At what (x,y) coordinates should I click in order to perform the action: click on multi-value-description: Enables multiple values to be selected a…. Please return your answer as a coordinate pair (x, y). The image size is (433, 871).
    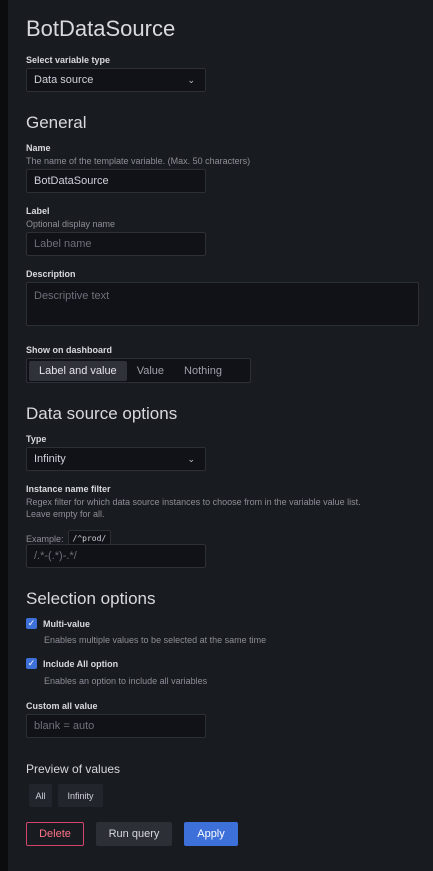
    Looking at the image, I should click on (155, 640).